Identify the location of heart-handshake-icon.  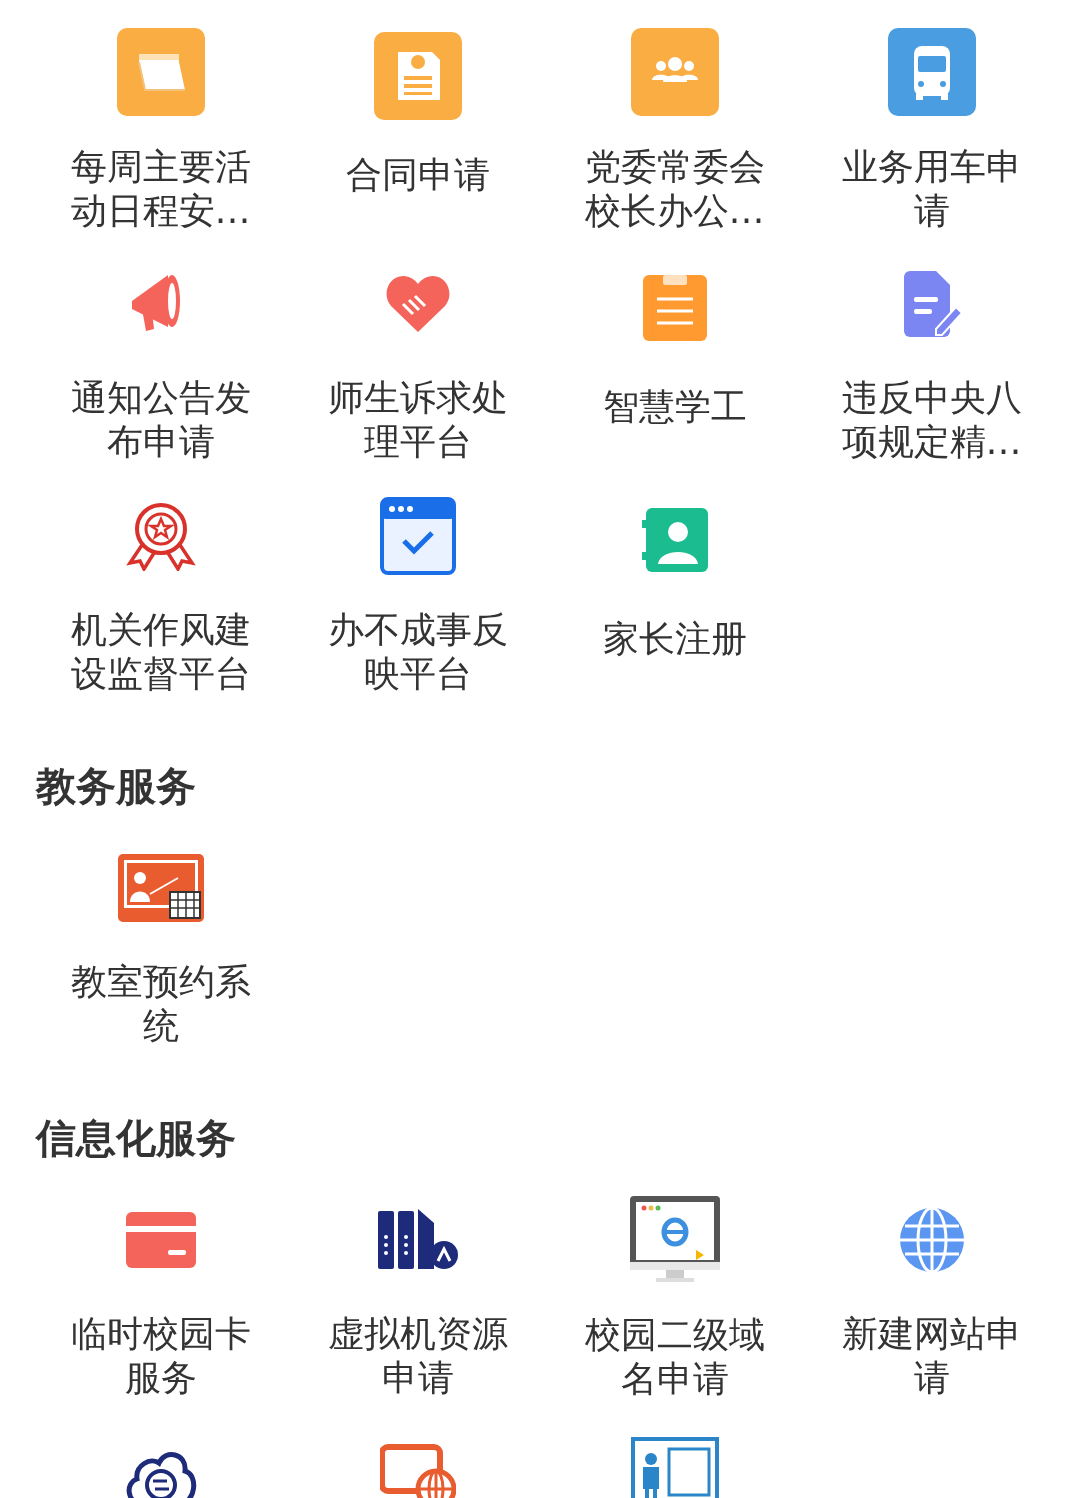
(417, 303).